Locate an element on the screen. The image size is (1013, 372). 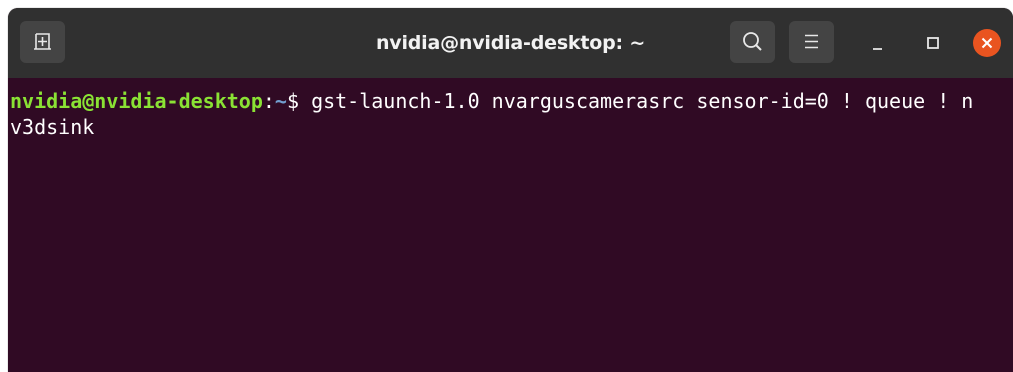
minimize-button is located at coordinates (878, 43).